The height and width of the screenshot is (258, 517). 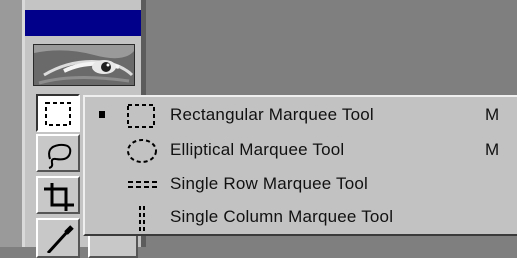 What do you see at coordinates (102, 114) in the screenshot?
I see `checkmark-icon` at bounding box center [102, 114].